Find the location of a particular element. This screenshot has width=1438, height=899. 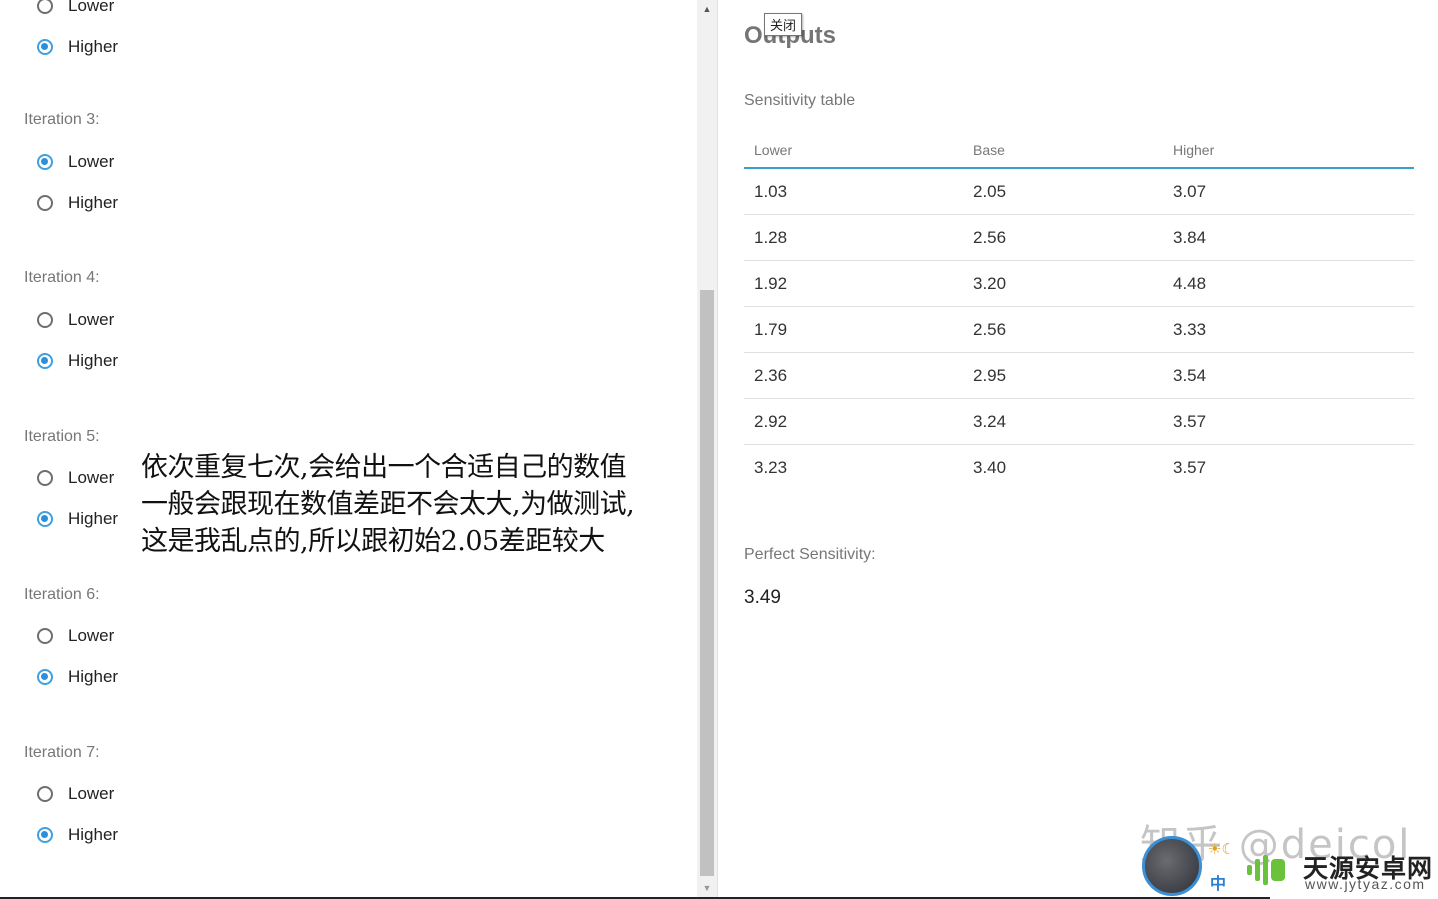

table-header: Lower Base Higher is located at coordinates (1079, 150).